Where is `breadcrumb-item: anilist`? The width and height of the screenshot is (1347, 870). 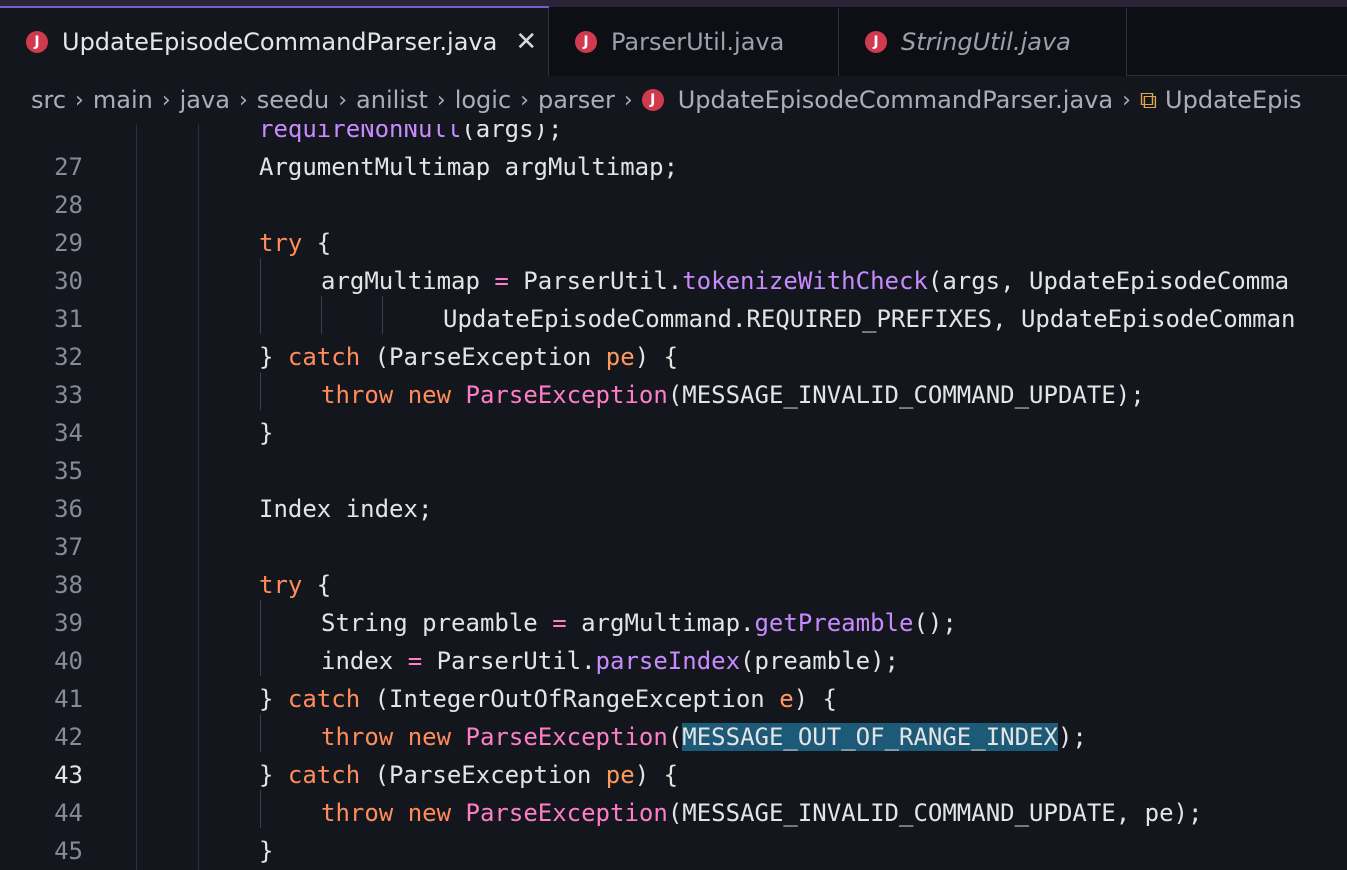
breadcrumb-item: anilist is located at coordinates (392, 100).